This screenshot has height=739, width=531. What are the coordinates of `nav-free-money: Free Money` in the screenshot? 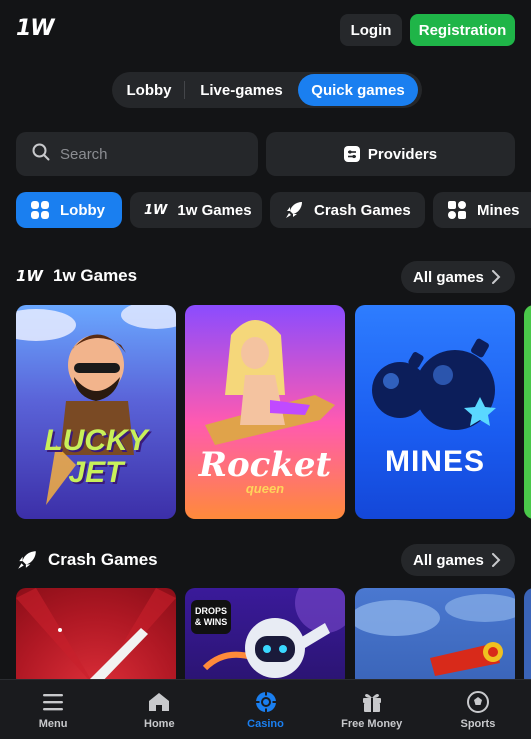 It's located at (372, 709).